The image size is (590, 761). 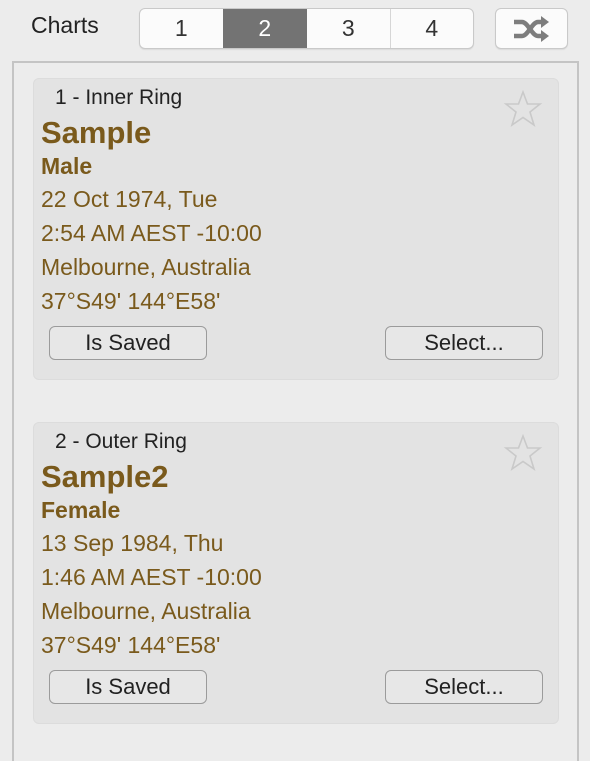 What do you see at coordinates (119, 97) in the screenshot?
I see `ring-label: 1 - Inner Ring` at bounding box center [119, 97].